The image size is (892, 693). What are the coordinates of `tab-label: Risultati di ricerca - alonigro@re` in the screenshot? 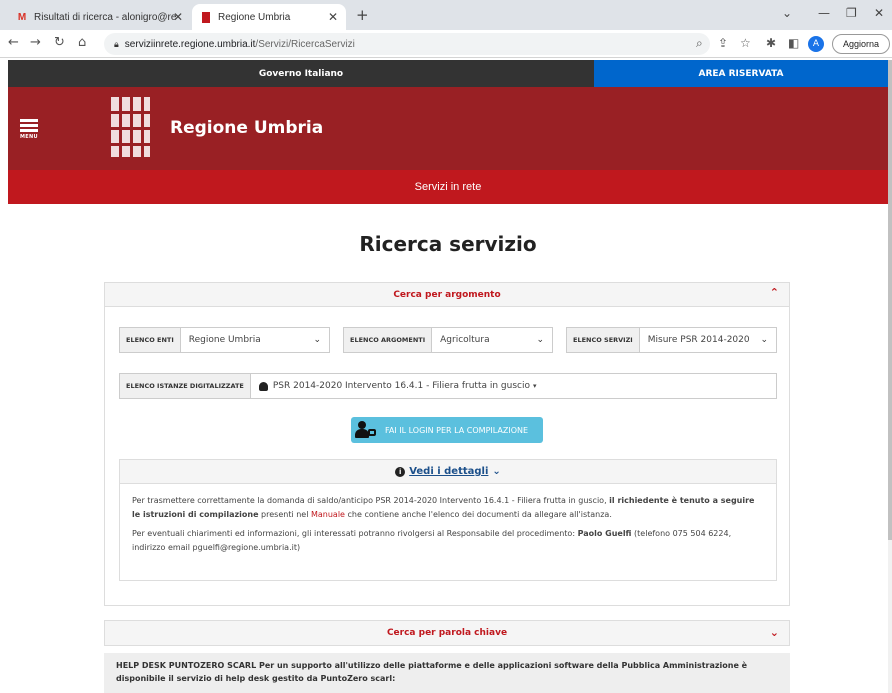 It's located at (105, 17).